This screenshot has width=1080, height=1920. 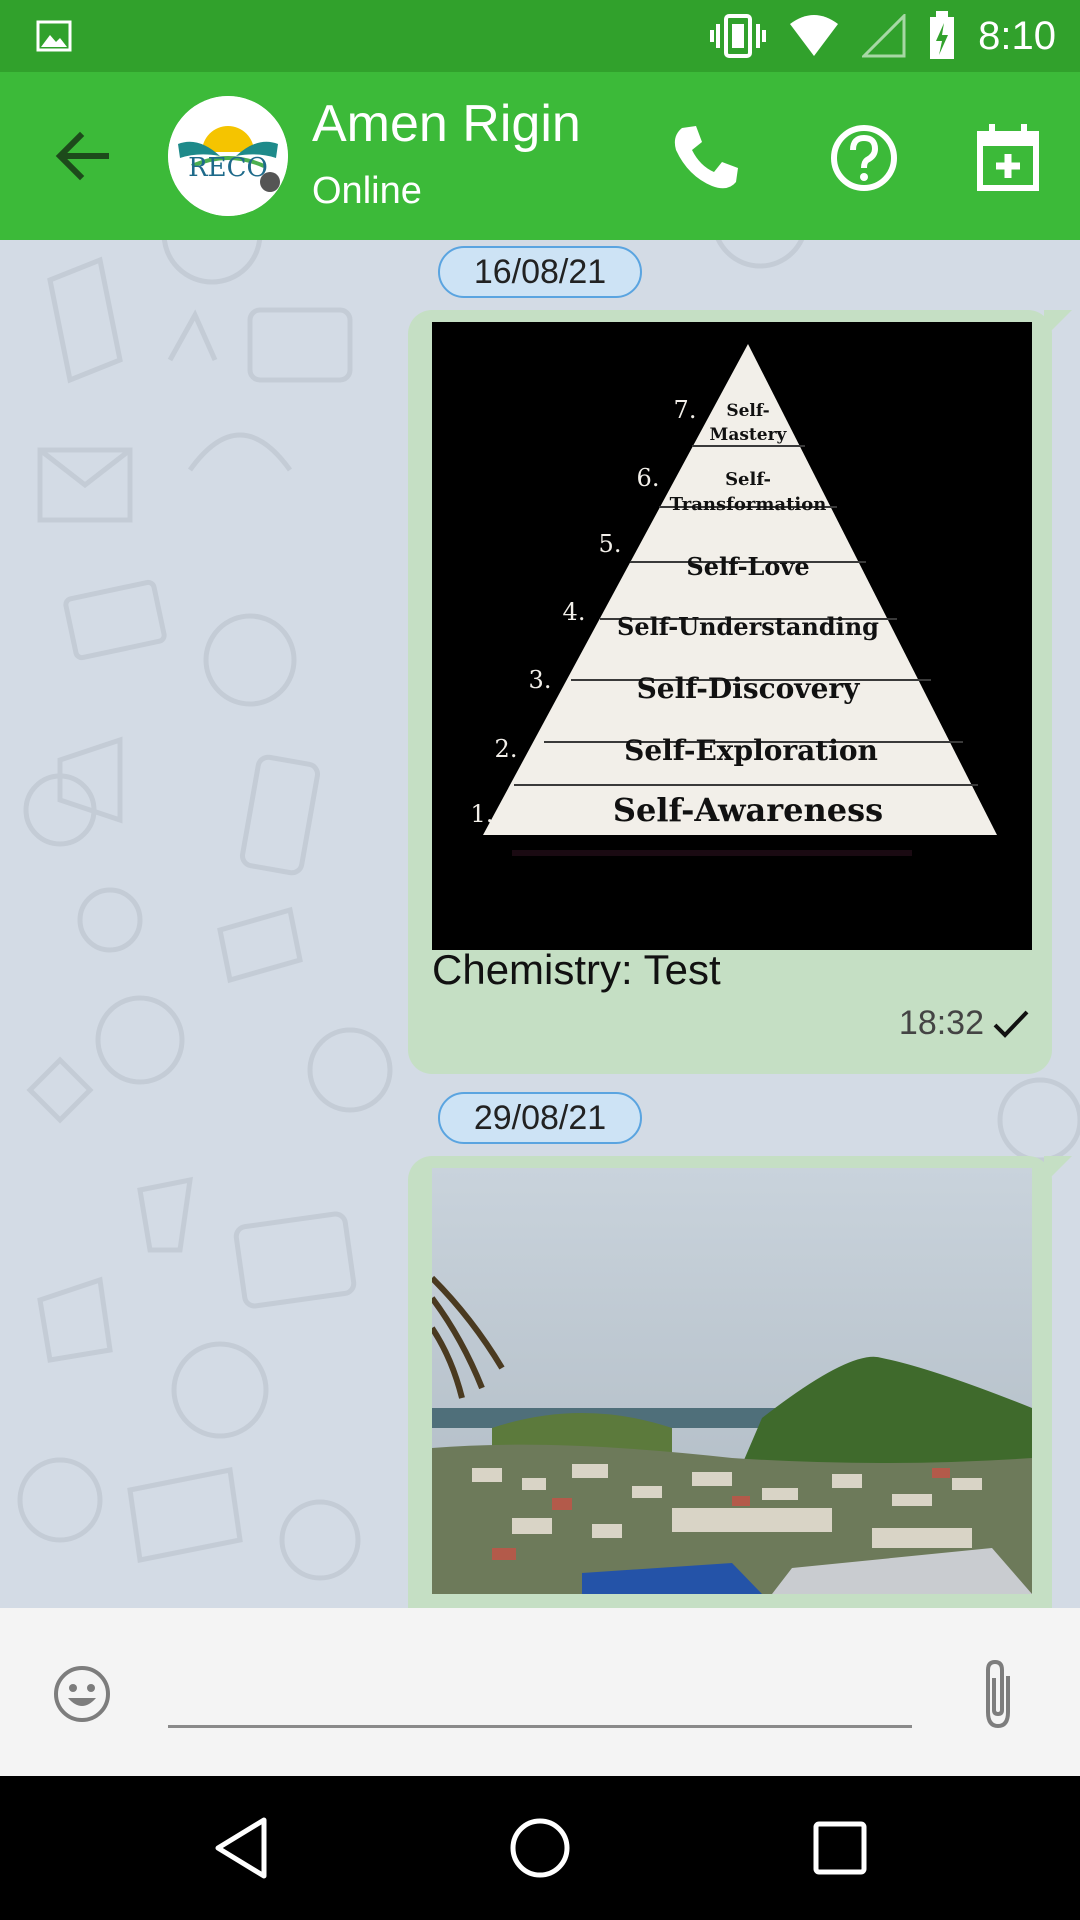 I want to click on pyramid-level-3: Self-Discovery, so click(x=749, y=688).